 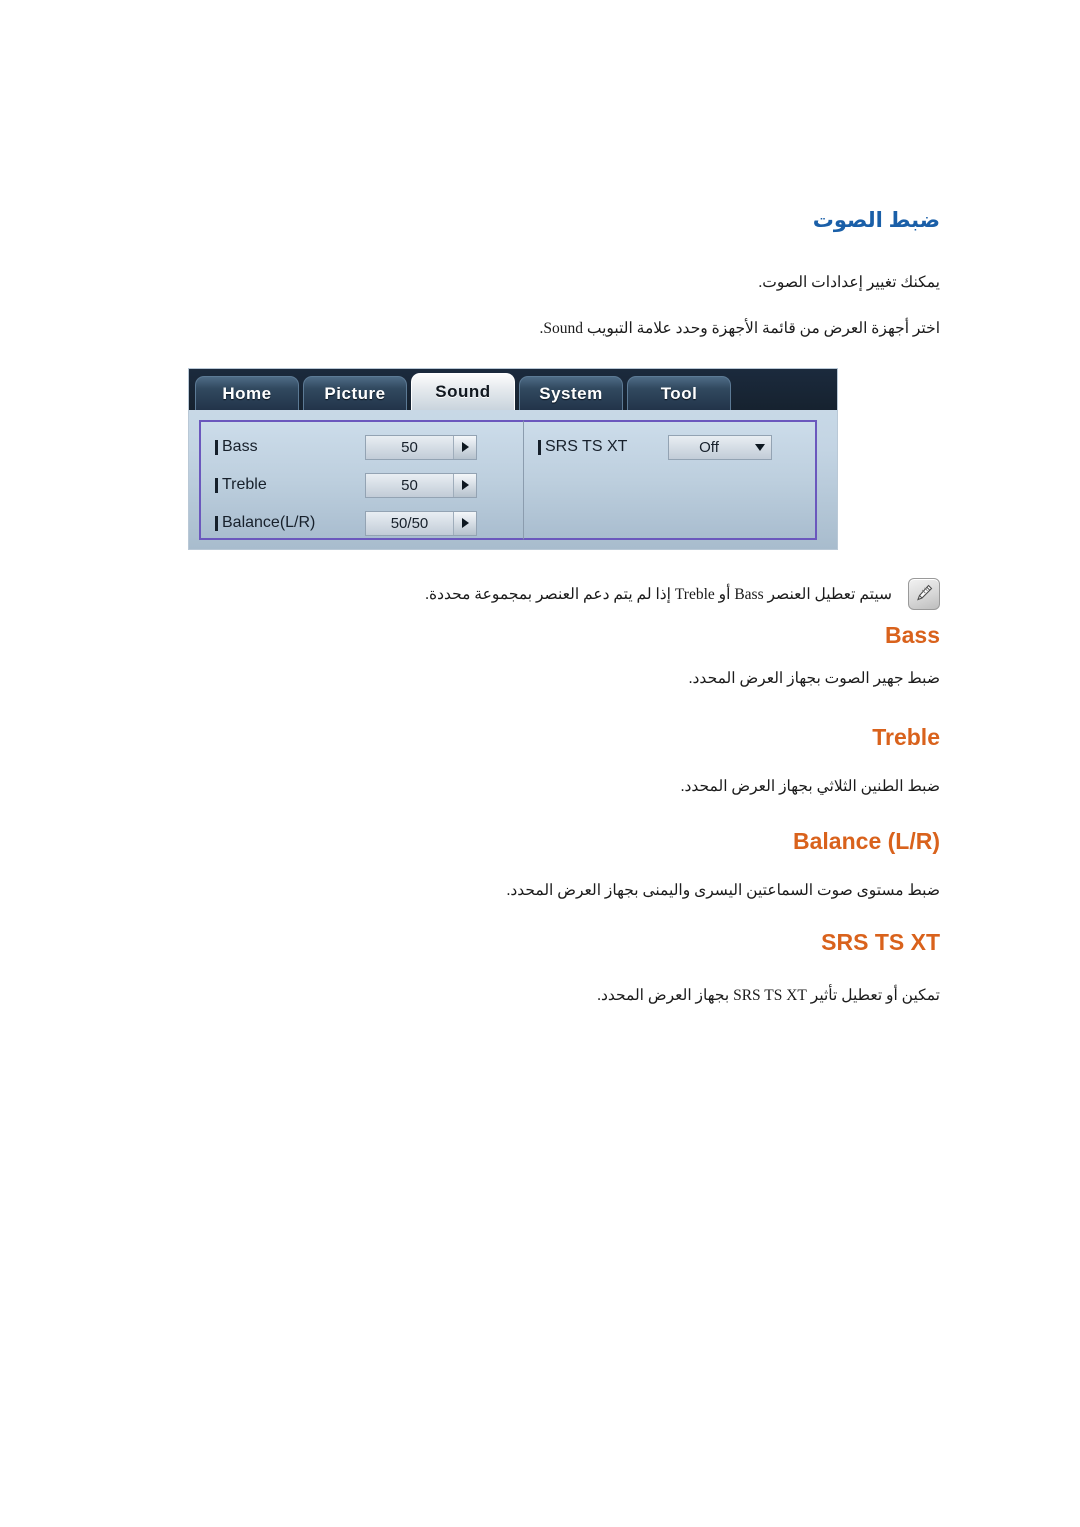 What do you see at coordinates (760, 447) in the screenshot?
I see `chevron-down-icon` at bounding box center [760, 447].